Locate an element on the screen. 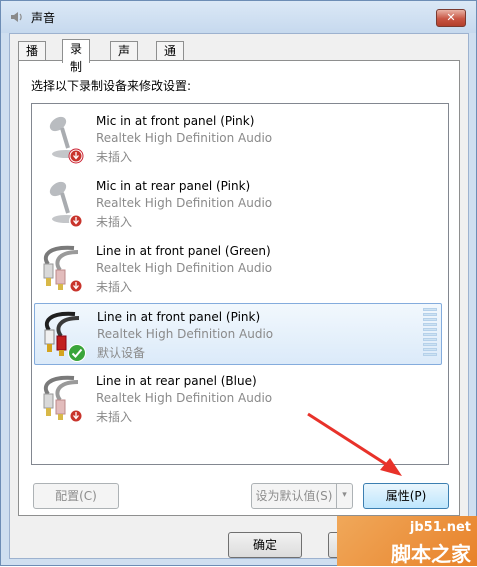  set-default-button: 设为默认值(S) ▾ is located at coordinates (302, 496).